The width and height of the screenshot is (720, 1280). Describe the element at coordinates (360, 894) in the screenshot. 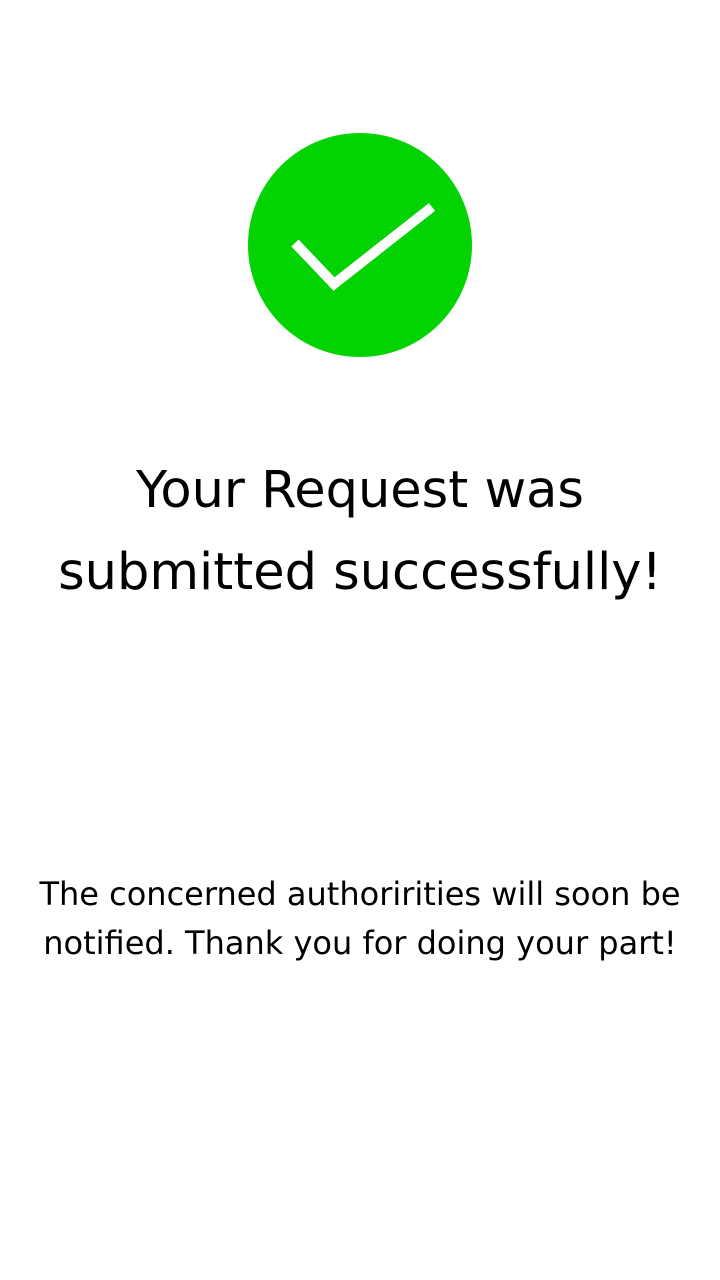

I see `success-message-line-1: The concerned authoririties will soon be` at that location.